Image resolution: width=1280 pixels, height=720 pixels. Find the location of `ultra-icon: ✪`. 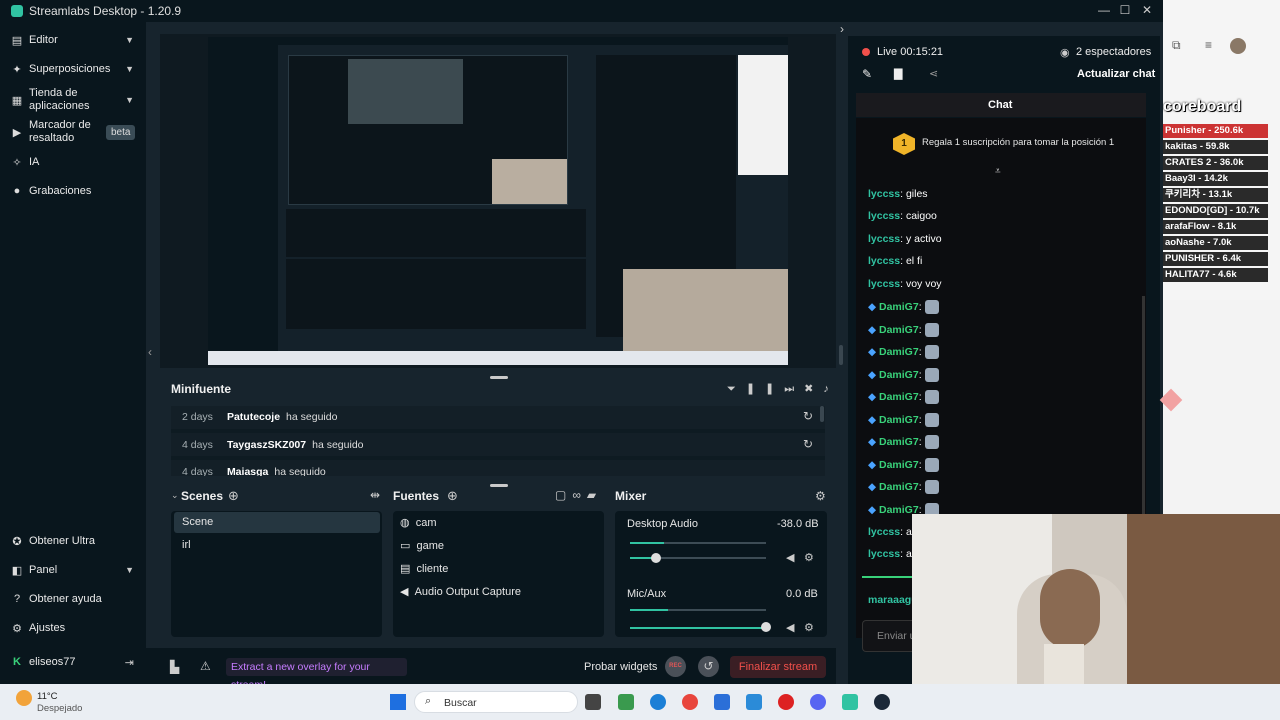

ultra-icon: ✪ is located at coordinates (17, 541).